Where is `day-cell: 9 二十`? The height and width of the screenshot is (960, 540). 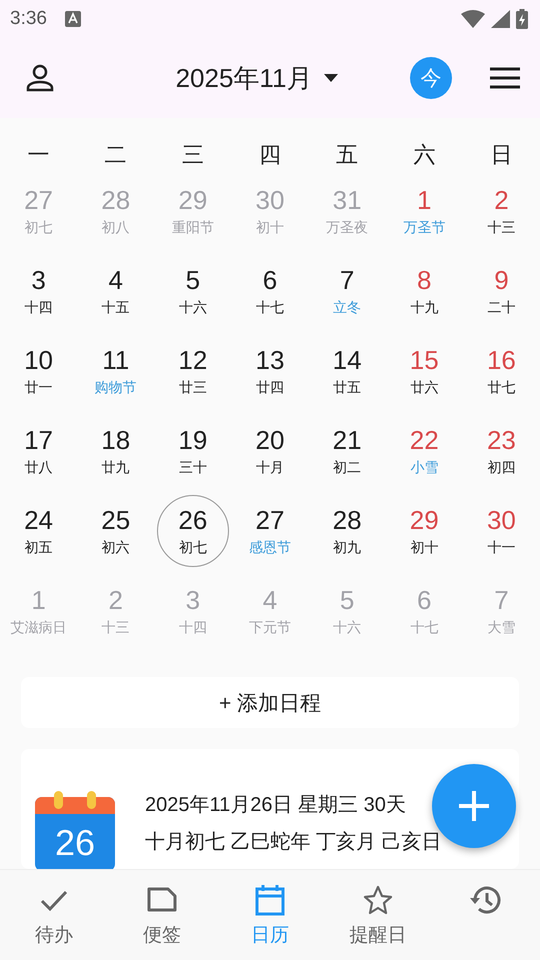 day-cell: 9 二十 is located at coordinates (501, 291).